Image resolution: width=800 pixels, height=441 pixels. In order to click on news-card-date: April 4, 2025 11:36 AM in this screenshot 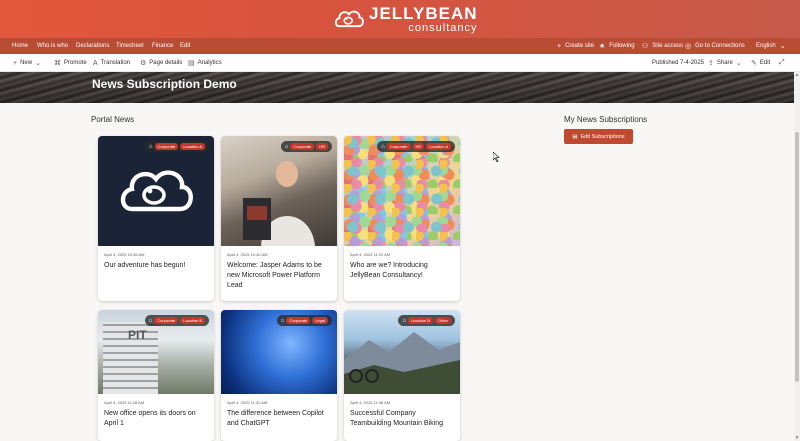, I will do `click(370, 402)`.